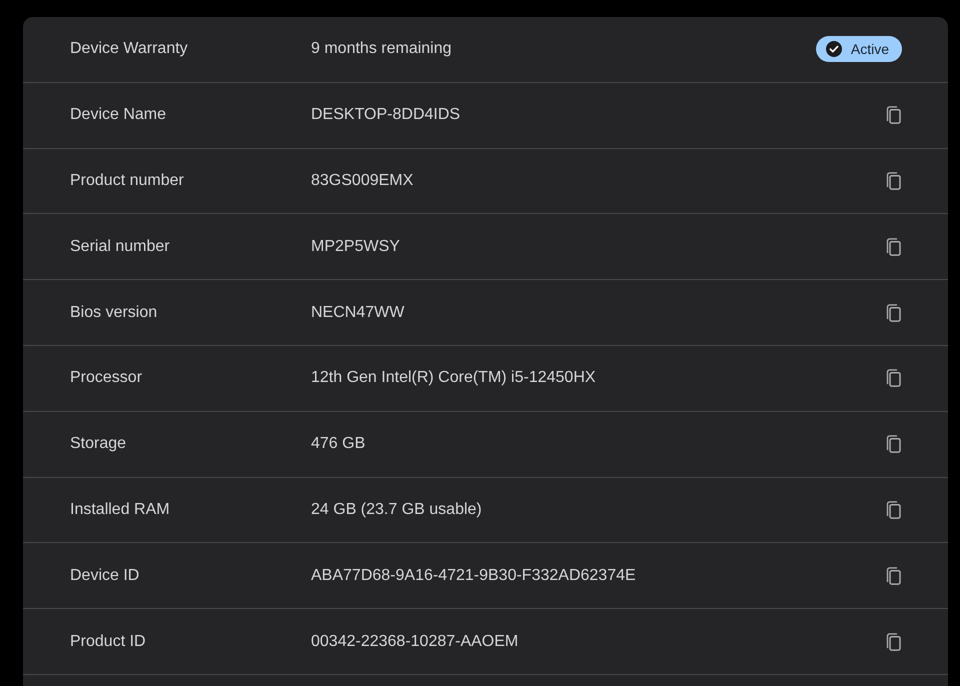 This screenshot has width=960, height=686. What do you see at coordinates (120, 247) in the screenshot?
I see `field-label: Serial number` at bounding box center [120, 247].